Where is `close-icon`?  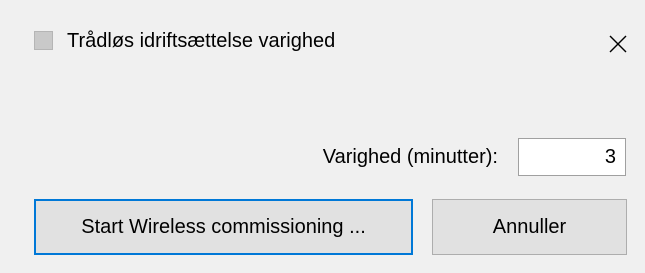 close-icon is located at coordinates (618, 44).